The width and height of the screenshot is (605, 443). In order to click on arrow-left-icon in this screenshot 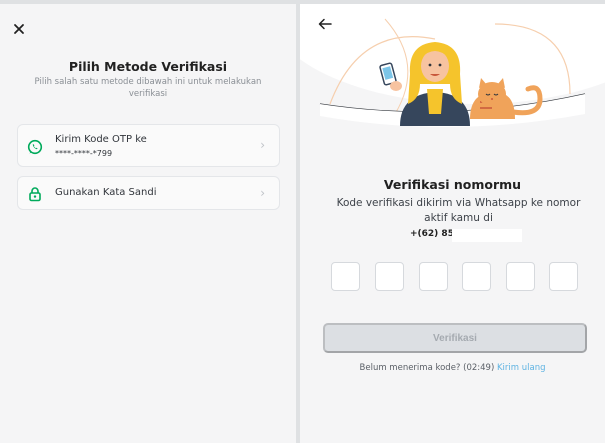, I will do `click(325, 24)`.